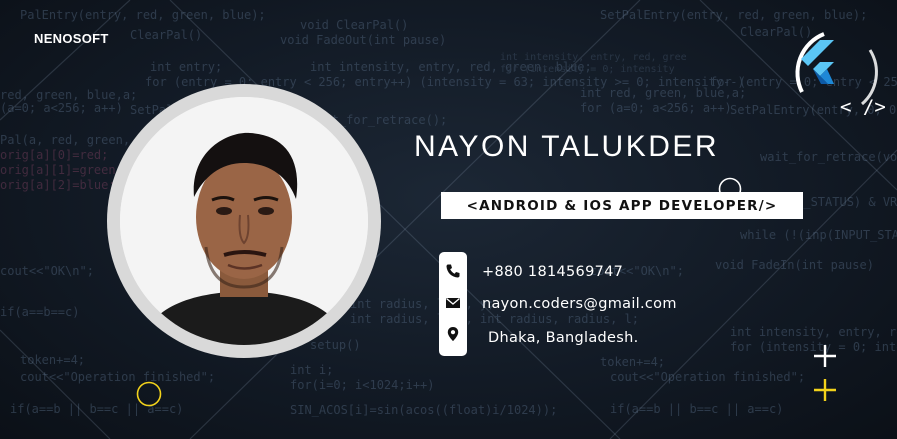 The height and width of the screenshot is (439, 897). Describe the element at coordinates (863, 107) in the screenshot. I see `code-tag-text: < />` at that location.